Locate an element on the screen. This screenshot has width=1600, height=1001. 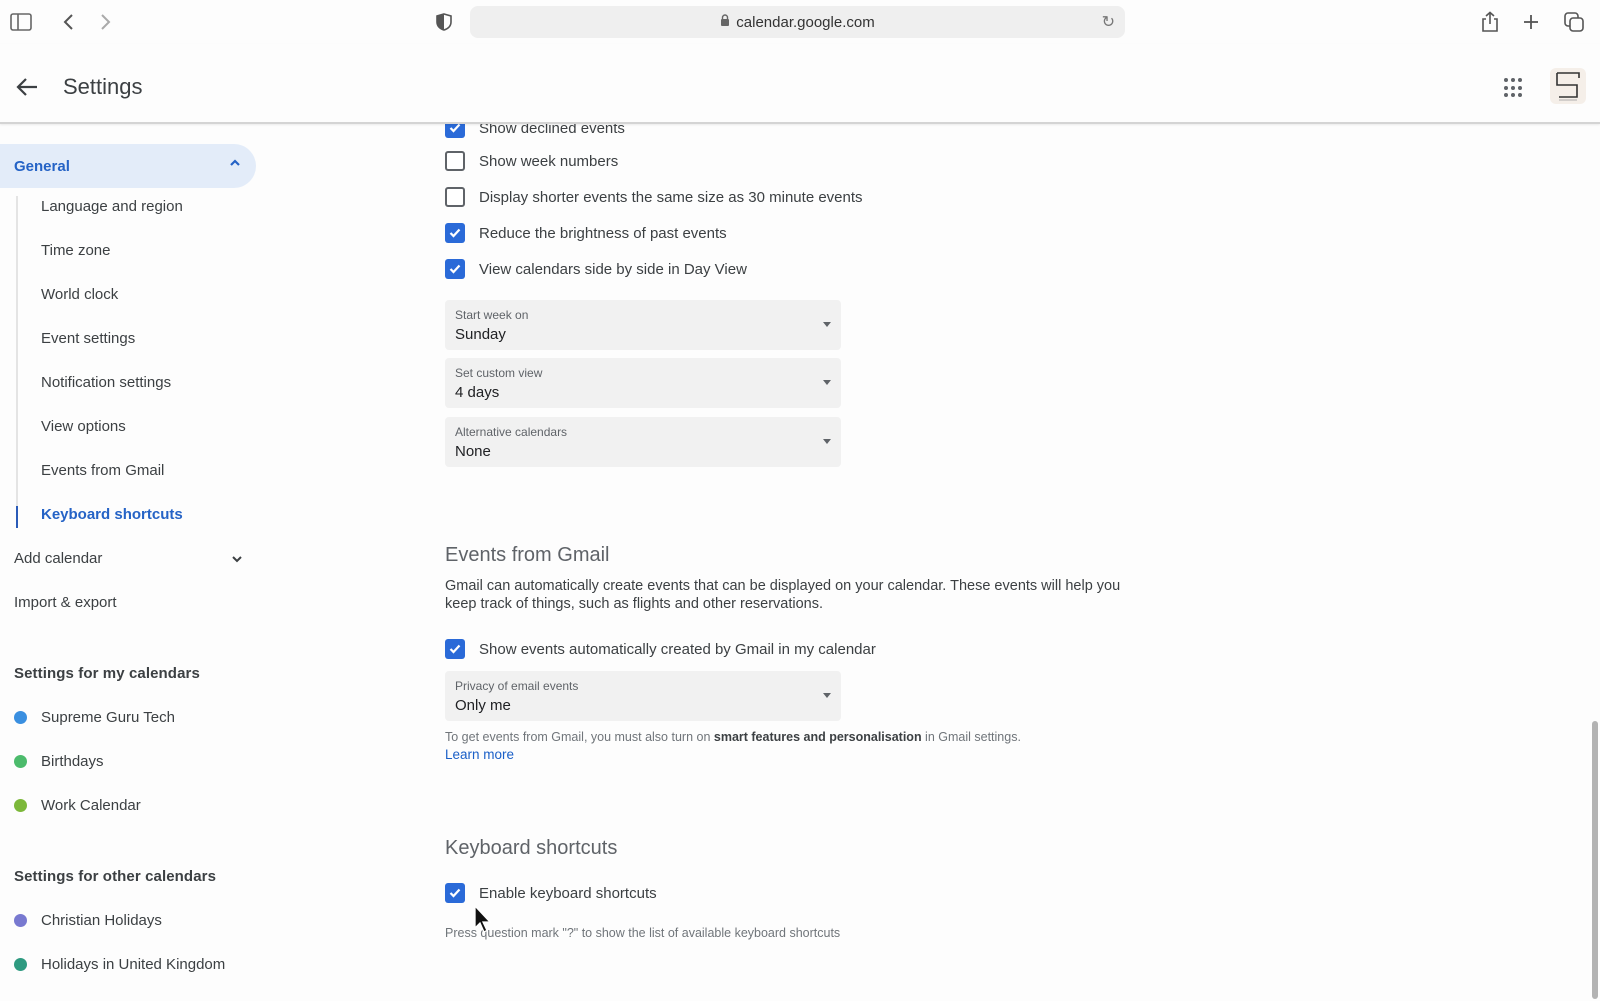
learn-more-link: Learn more is located at coordinates (479, 754).